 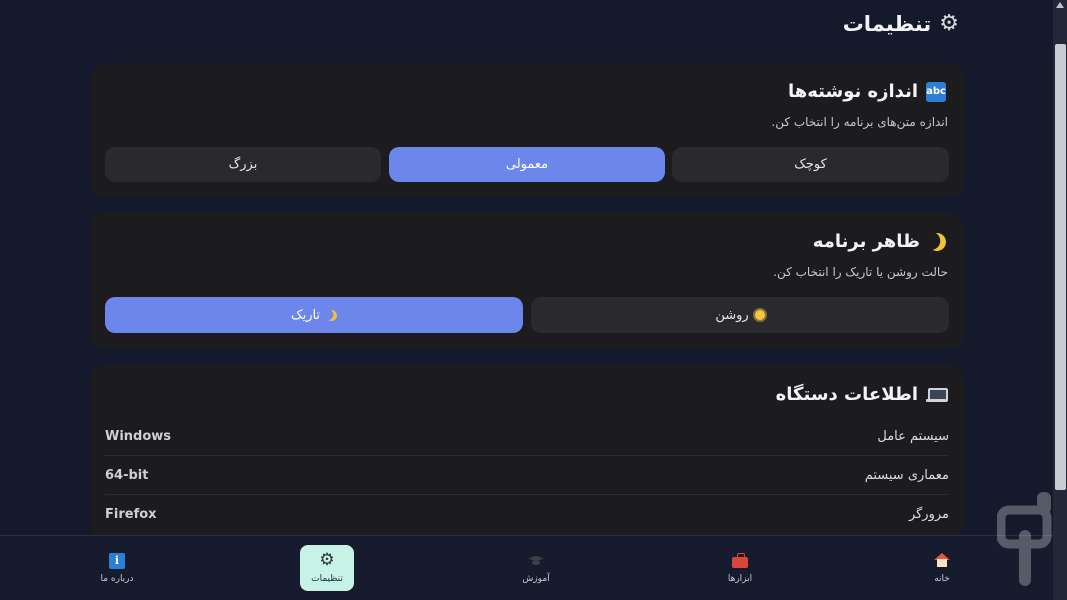 I want to click on bottom-nav: خانه ابزارها آموزش ⚙ تنظیمات i درباره ما, so click(x=526, y=567).